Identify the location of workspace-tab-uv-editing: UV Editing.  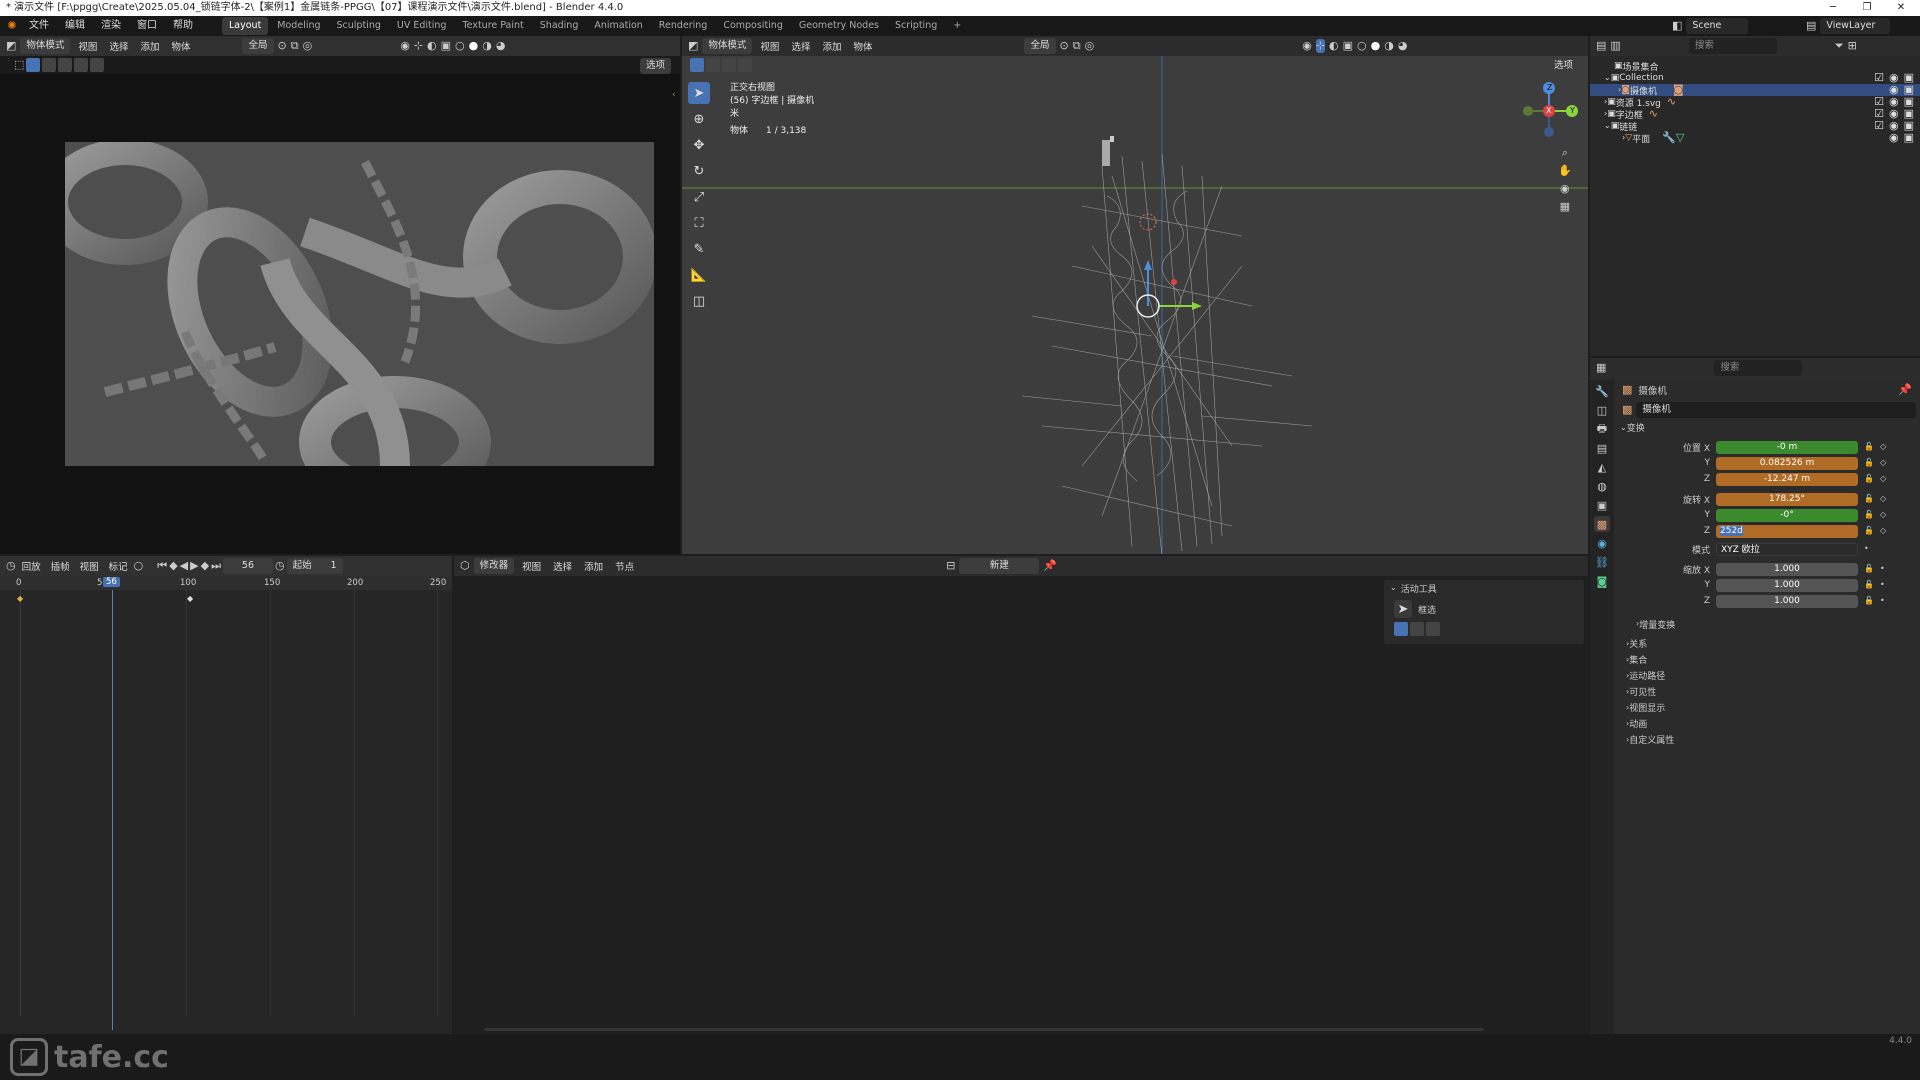
(422, 26).